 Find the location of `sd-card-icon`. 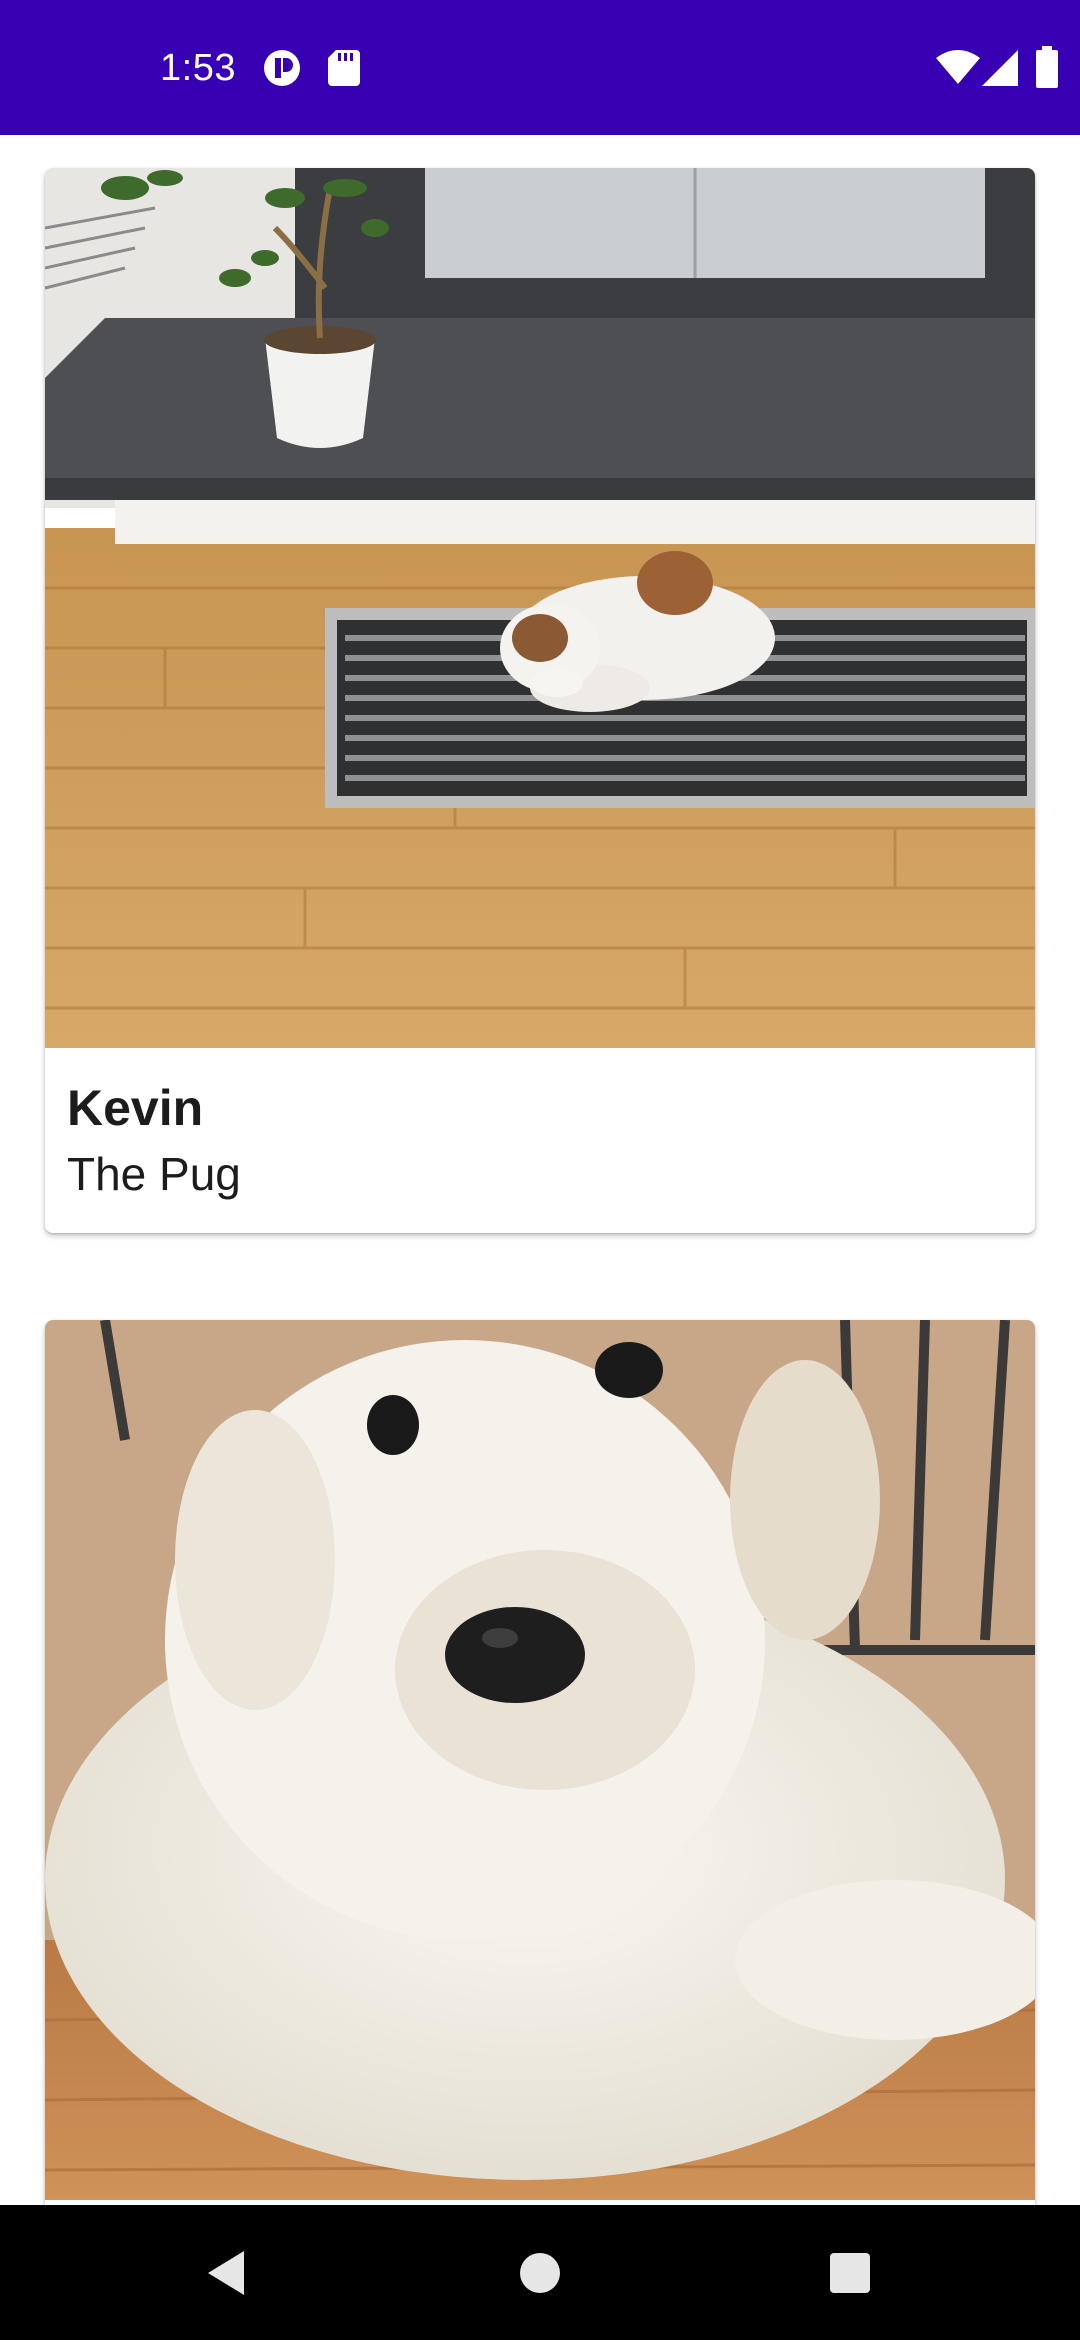

sd-card-icon is located at coordinates (344, 70).